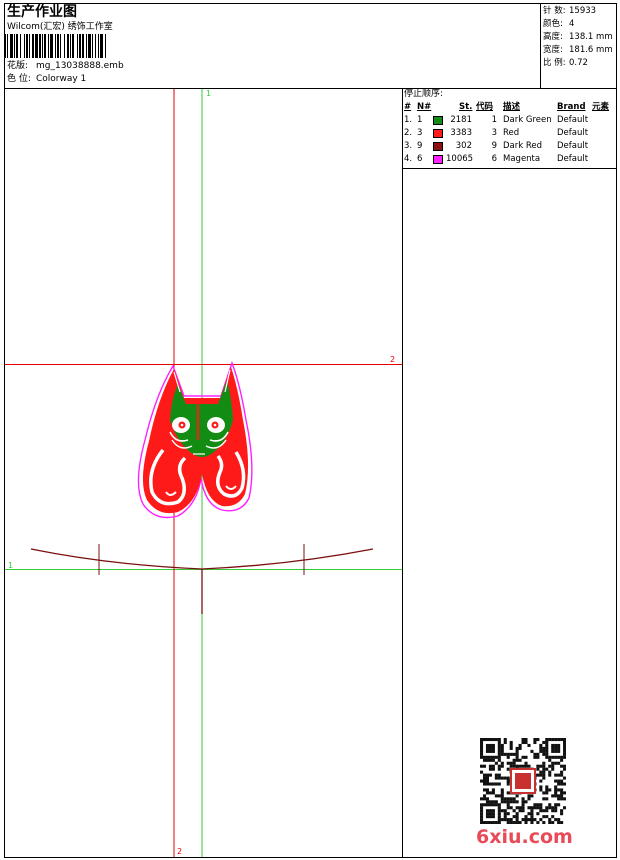  Describe the element at coordinates (494, 146) in the screenshot. I see `row-code: 9` at that location.